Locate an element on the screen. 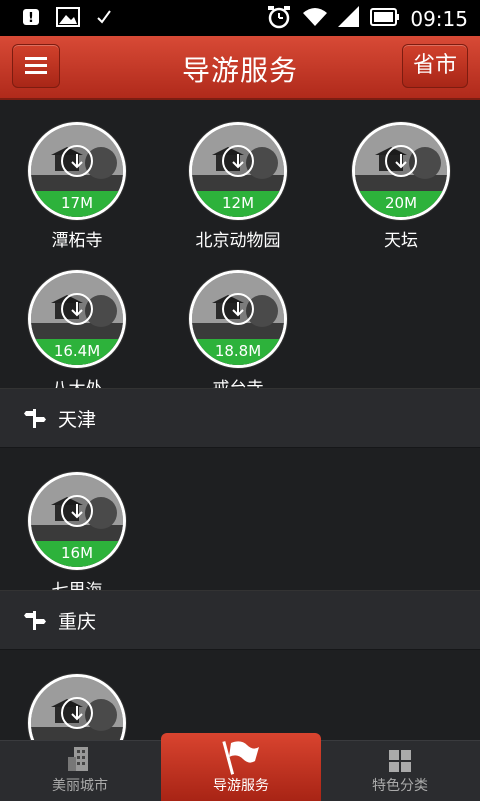 This screenshot has height=801, width=480. scenic-item: 12M 北京动物园 is located at coordinates (238, 186).